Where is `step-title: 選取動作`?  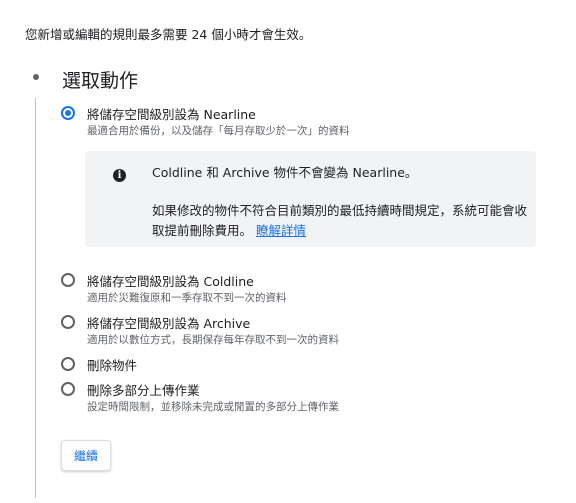 step-title: 選取動作 is located at coordinates (100, 81).